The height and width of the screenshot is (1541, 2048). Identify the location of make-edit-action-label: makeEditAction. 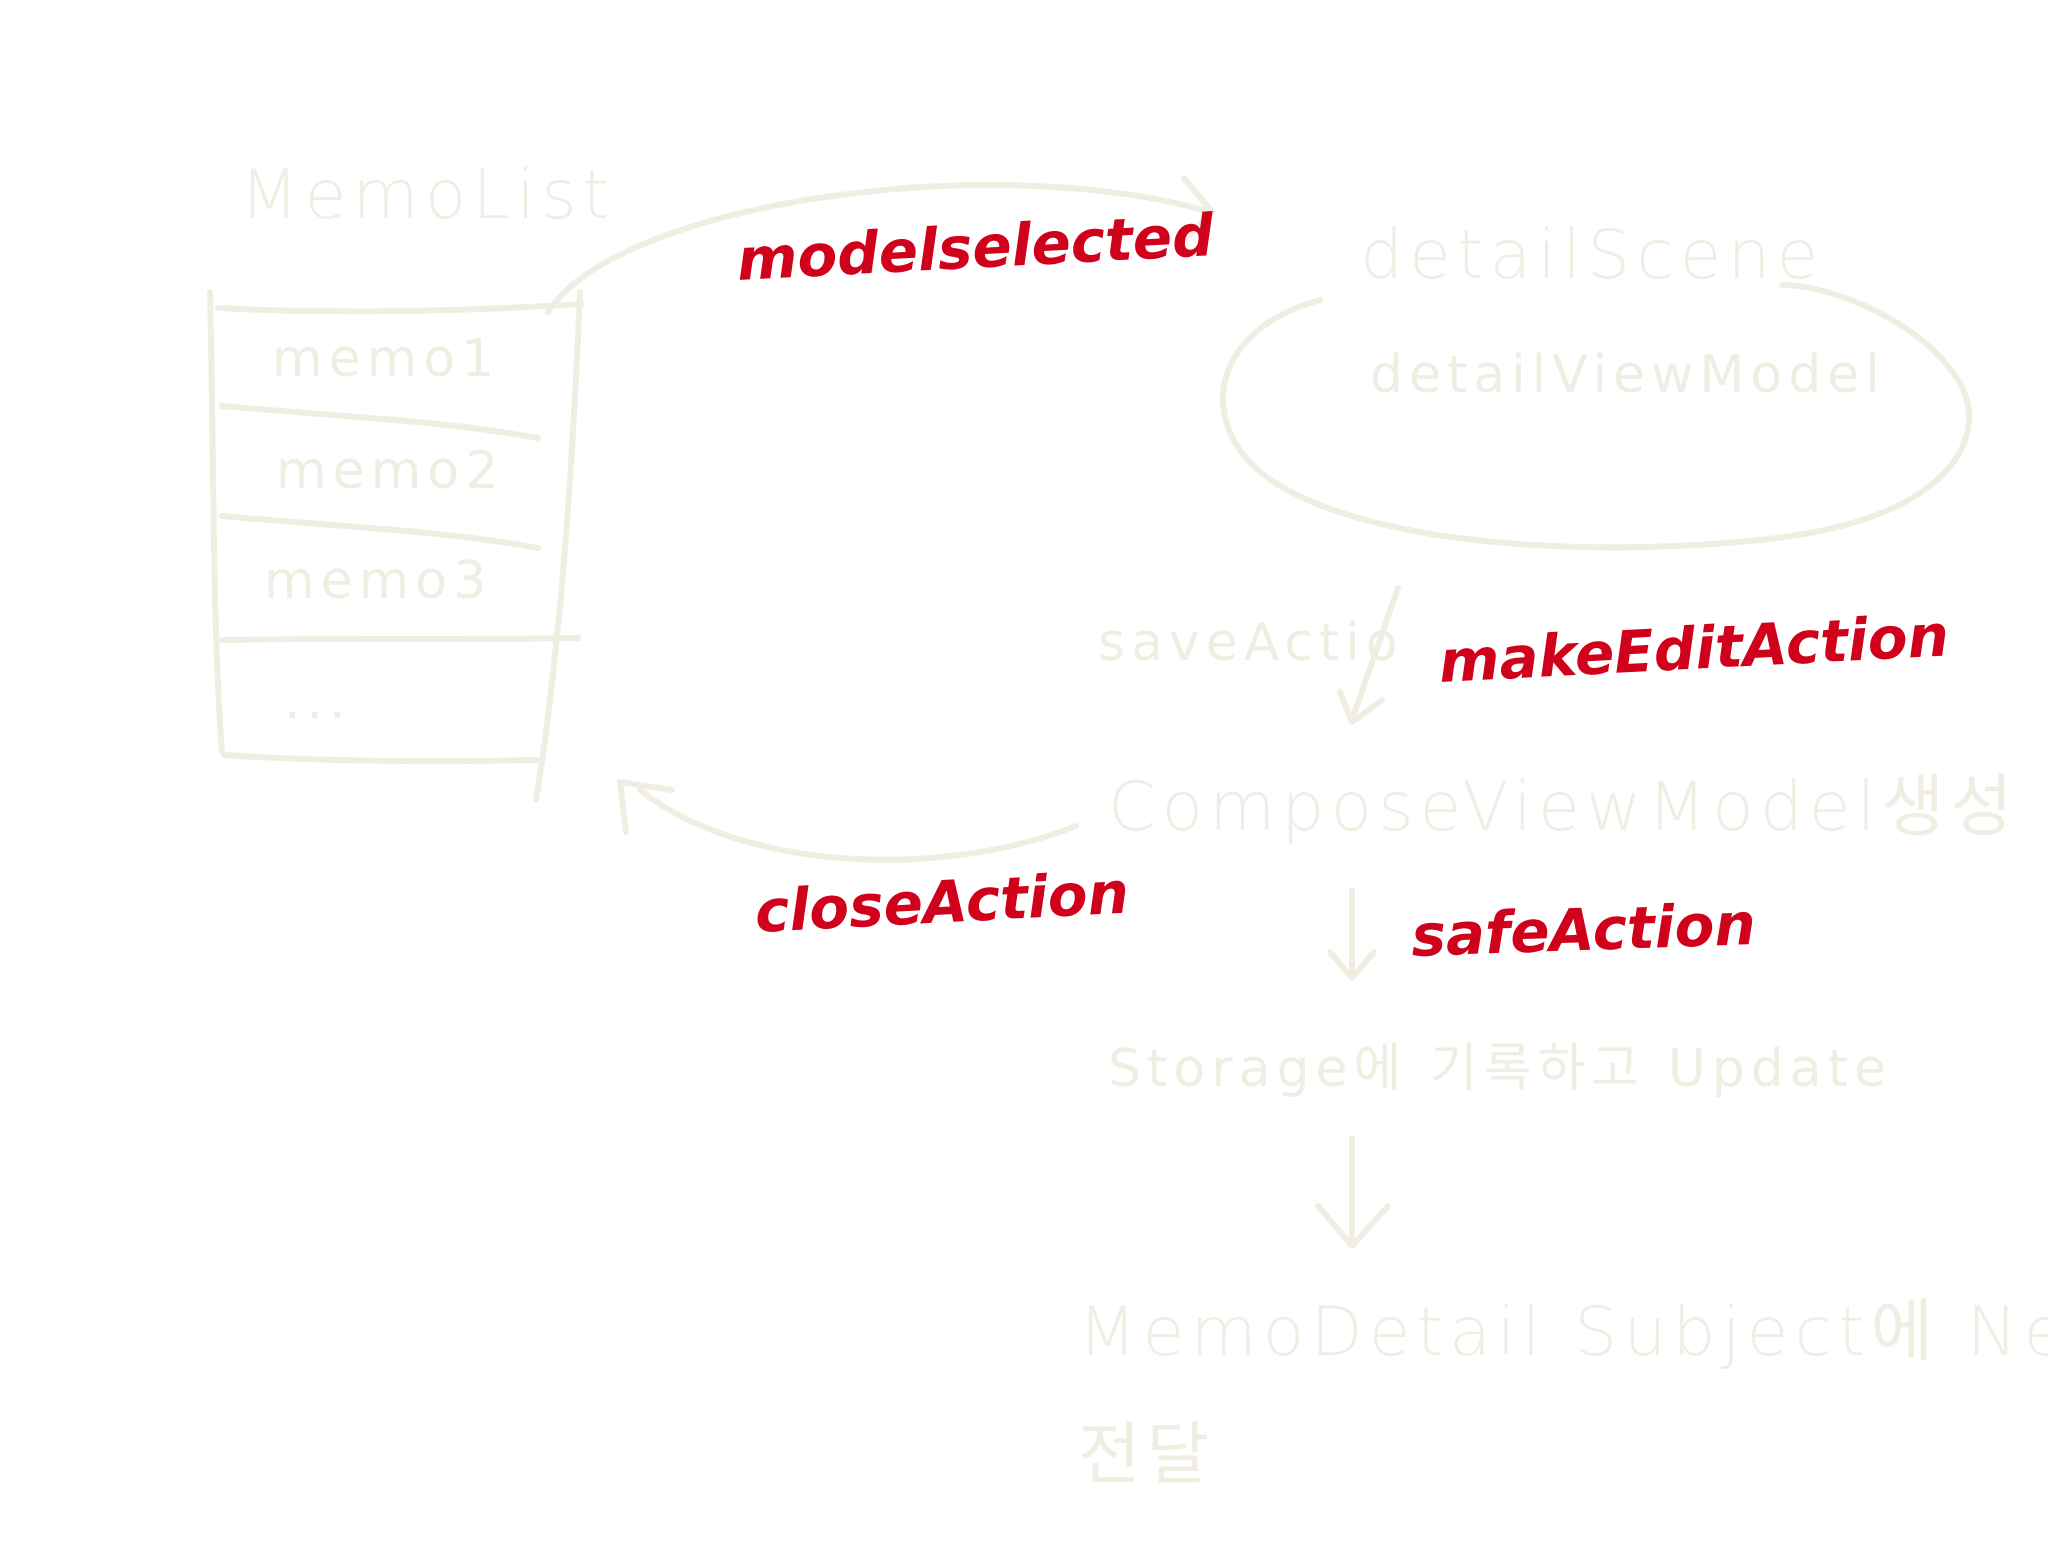
(1693, 648).